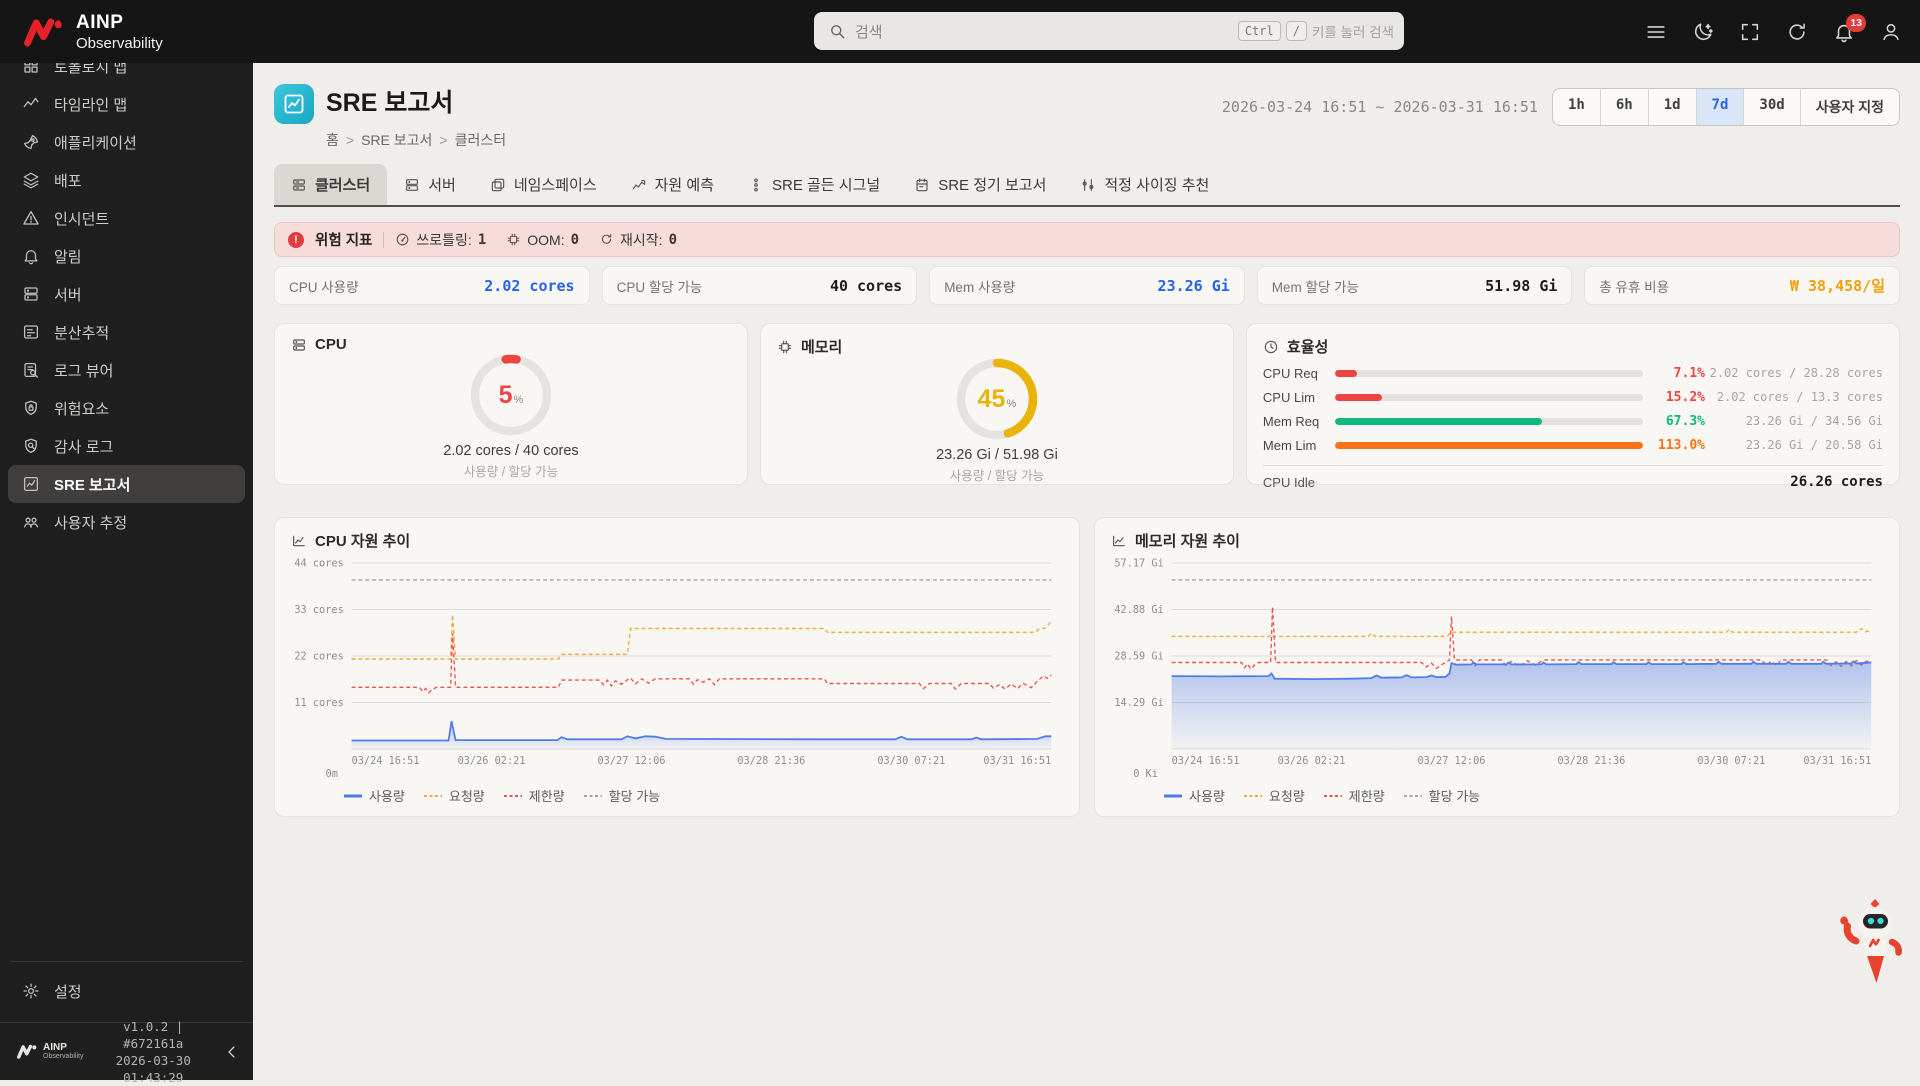 This screenshot has height=1086, width=1920. What do you see at coordinates (1138, 703) in the screenshot?
I see `svg-text: 14.29 Gi` at bounding box center [1138, 703].